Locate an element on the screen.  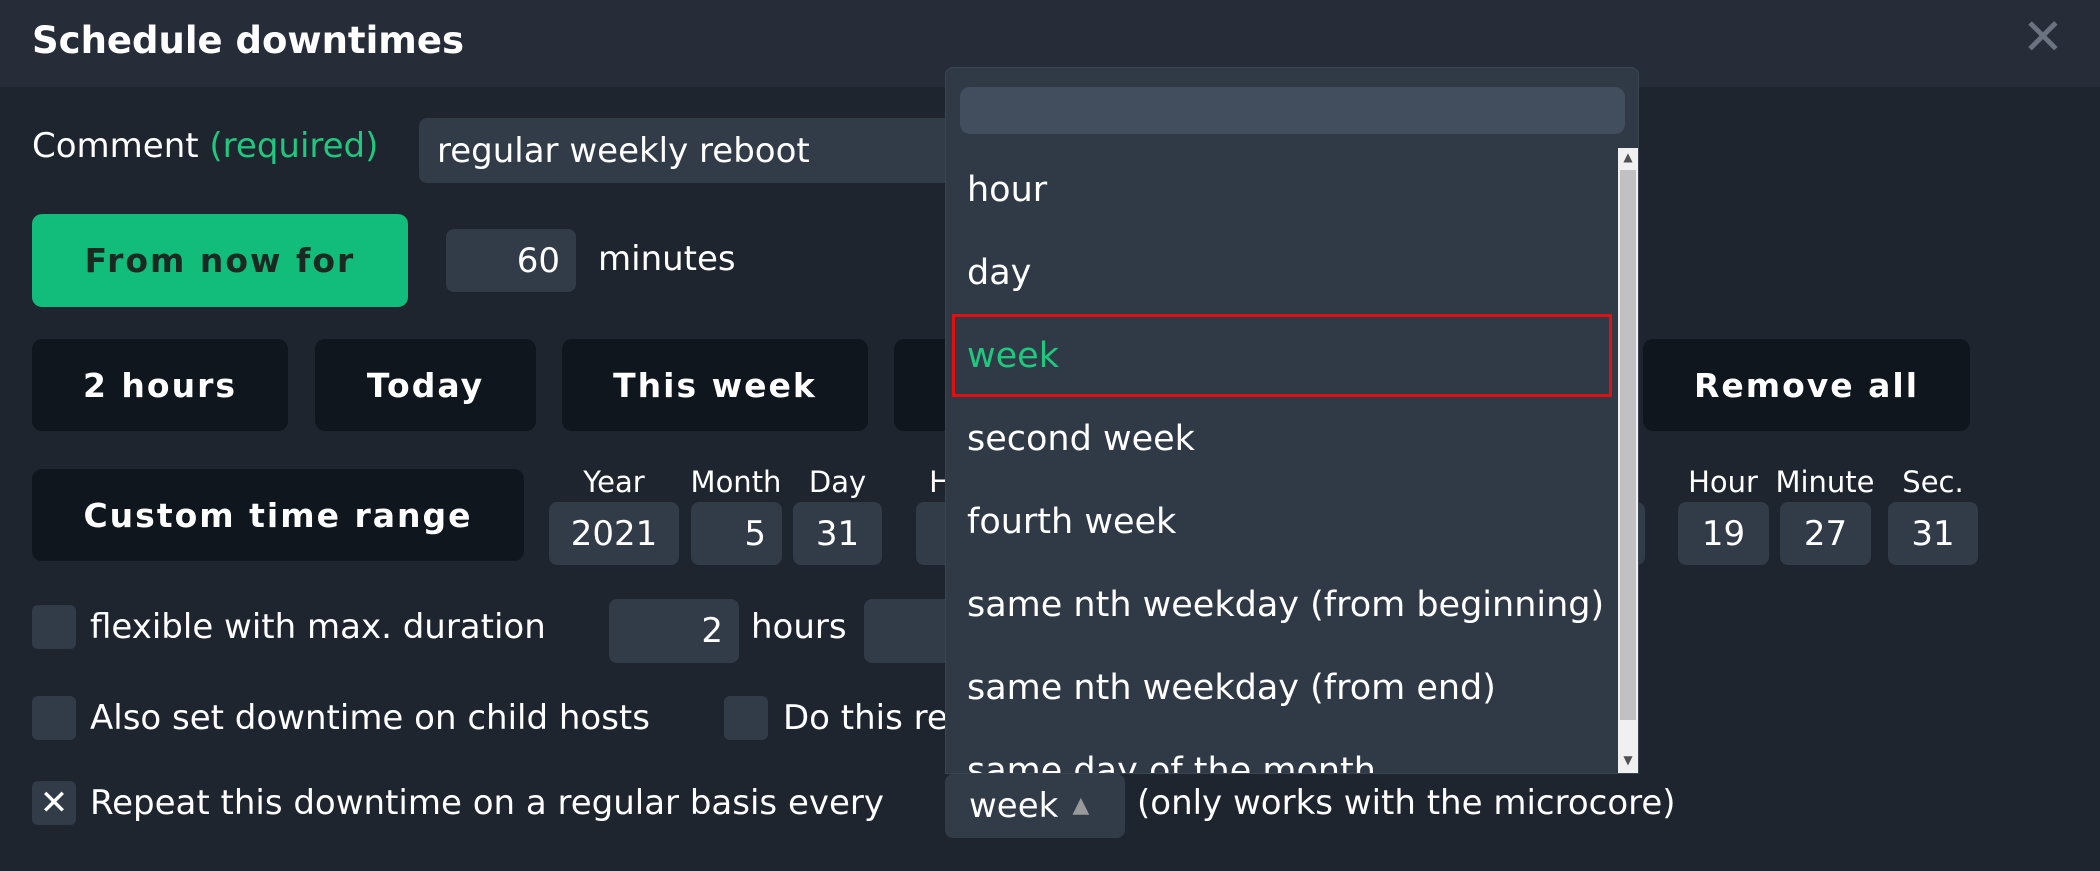
check-x-icon: ✕ is located at coordinates (54, 803).